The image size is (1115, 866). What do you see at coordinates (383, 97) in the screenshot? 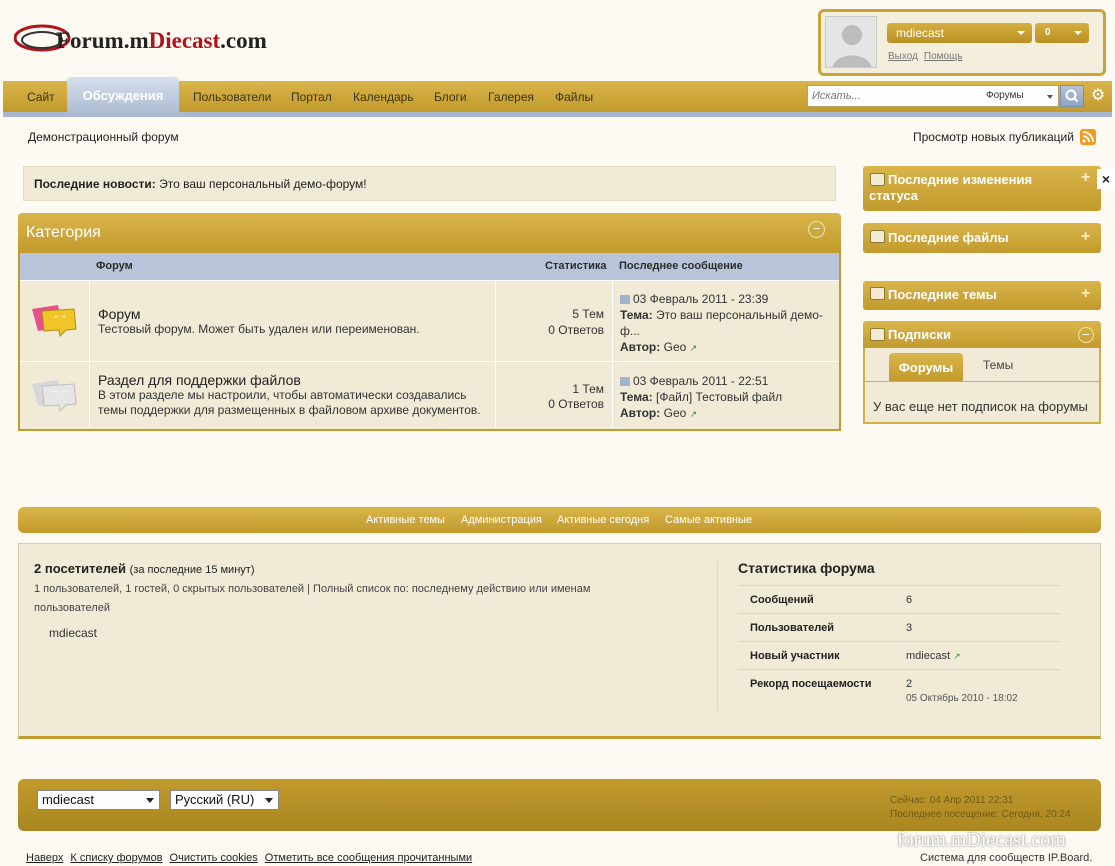
I see `nav-tab-calendar: Календарь` at bounding box center [383, 97].